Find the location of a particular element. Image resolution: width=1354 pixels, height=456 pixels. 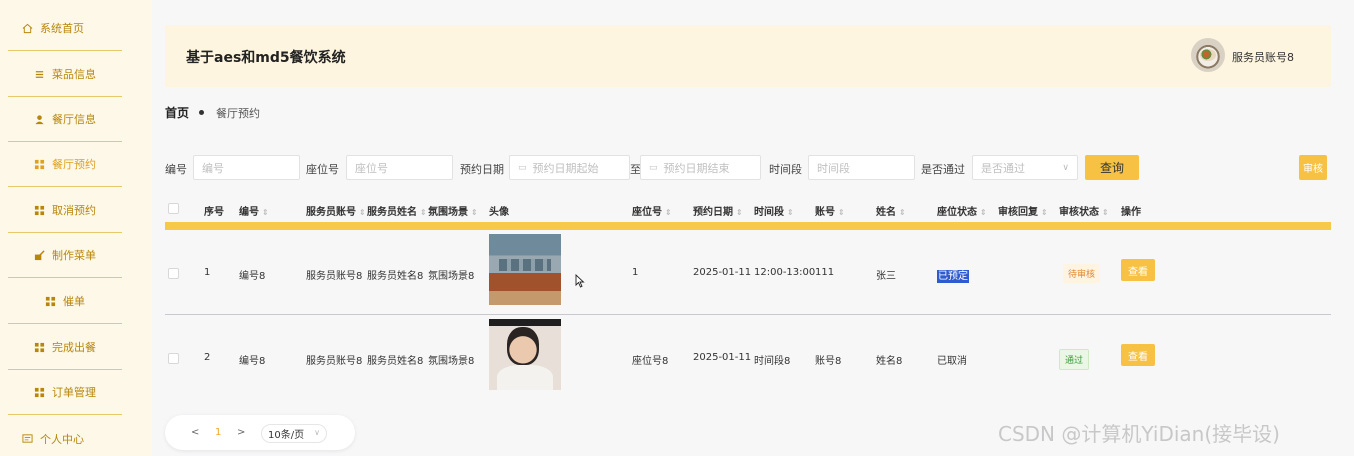

sidebar-item-restaurant: 餐厅信息 is located at coordinates (65, 119).